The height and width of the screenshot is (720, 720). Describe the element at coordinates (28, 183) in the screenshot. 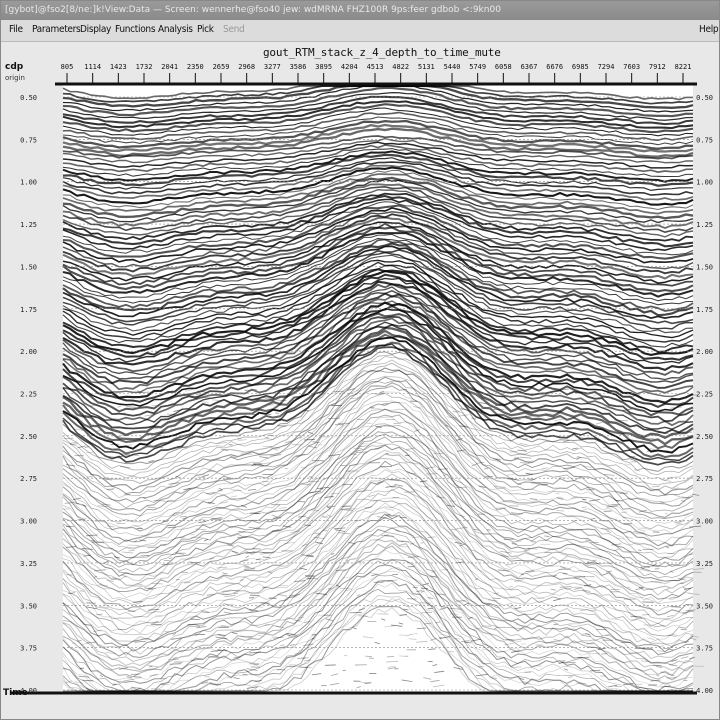

I see `y-tick-label-left: 1.00` at that location.